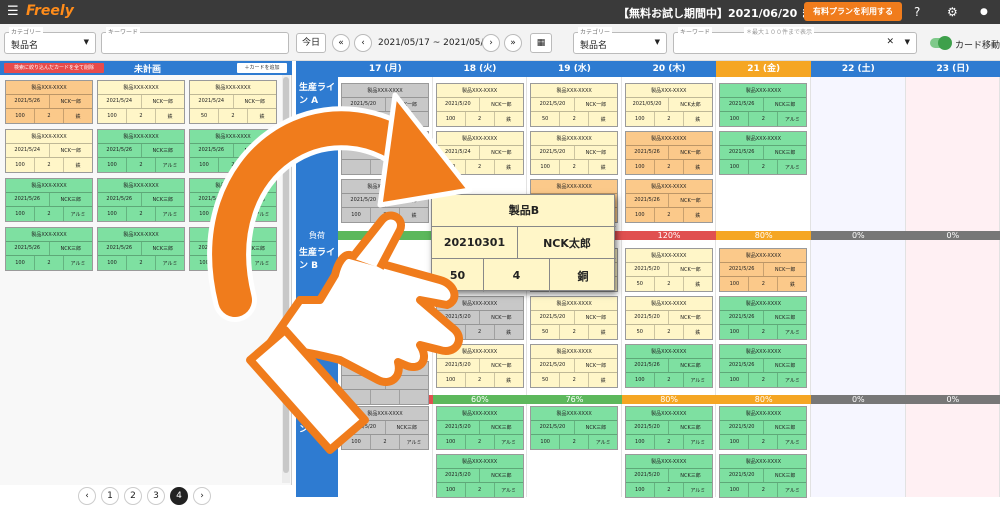 The image size is (1000, 510). I want to click on dragged-card: 製品B 20210301 NCK太郎 50 4 銅, so click(523, 243).